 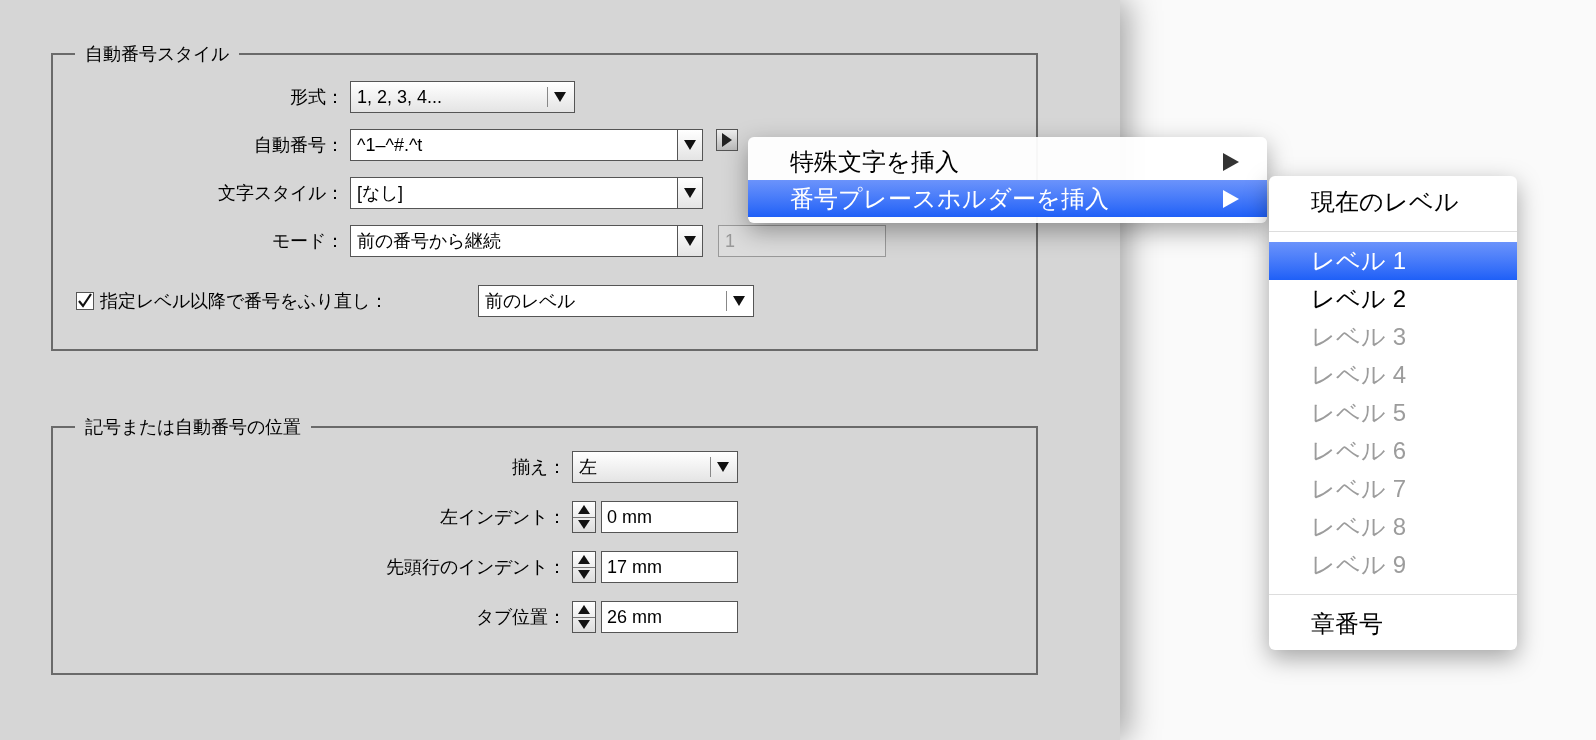 What do you see at coordinates (514, 145) in the screenshot?
I see `input-field: ^1–^#.^t` at bounding box center [514, 145].